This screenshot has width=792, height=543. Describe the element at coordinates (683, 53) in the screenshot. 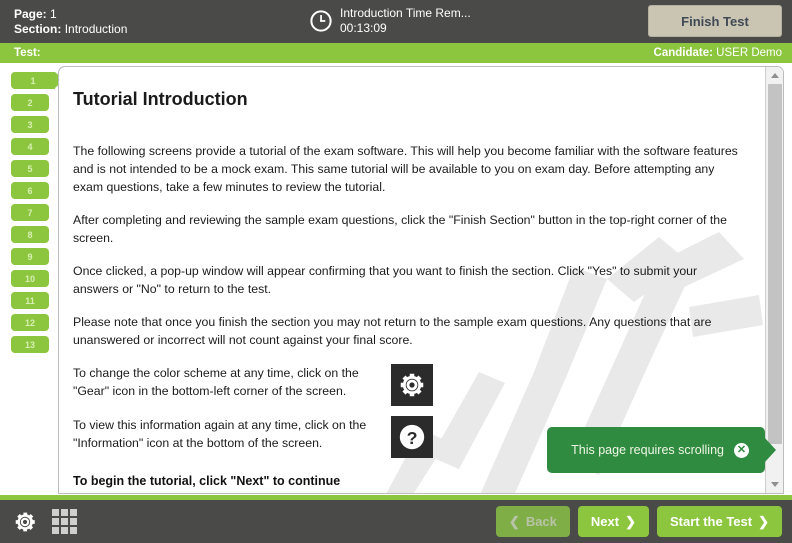

I see `candidate-label: Candidate:` at that location.